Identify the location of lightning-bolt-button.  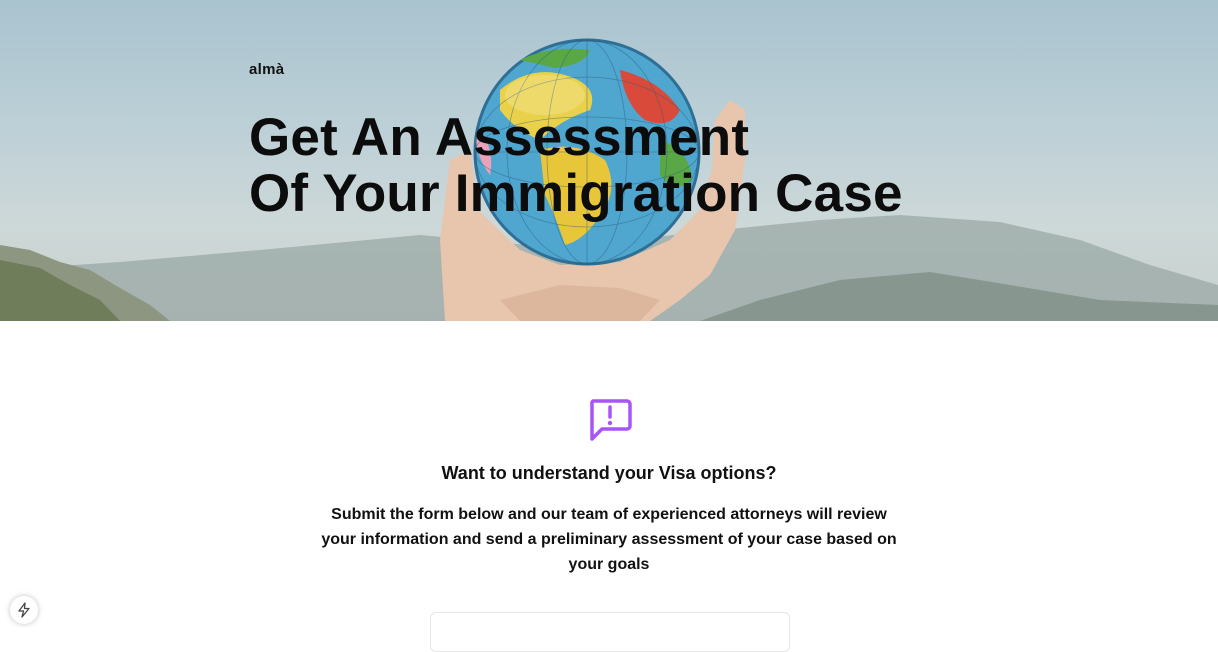
(24, 610).